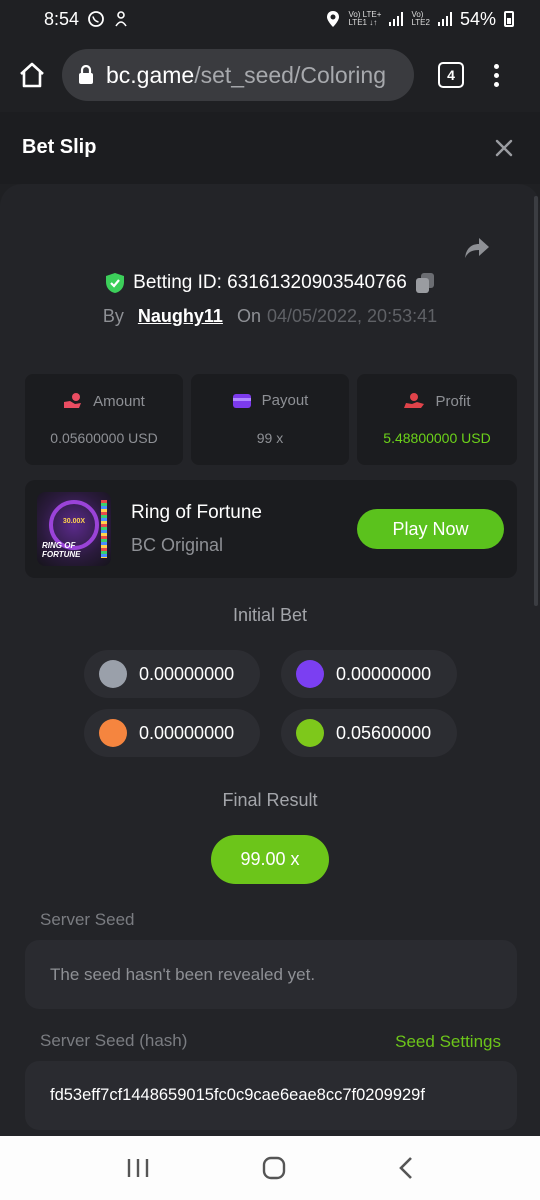 The width and height of the screenshot is (540, 1200). Describe the element at coordinates (104, 438) in the screenshot. I see `amount-value: 0.05600000 USD` at that location.